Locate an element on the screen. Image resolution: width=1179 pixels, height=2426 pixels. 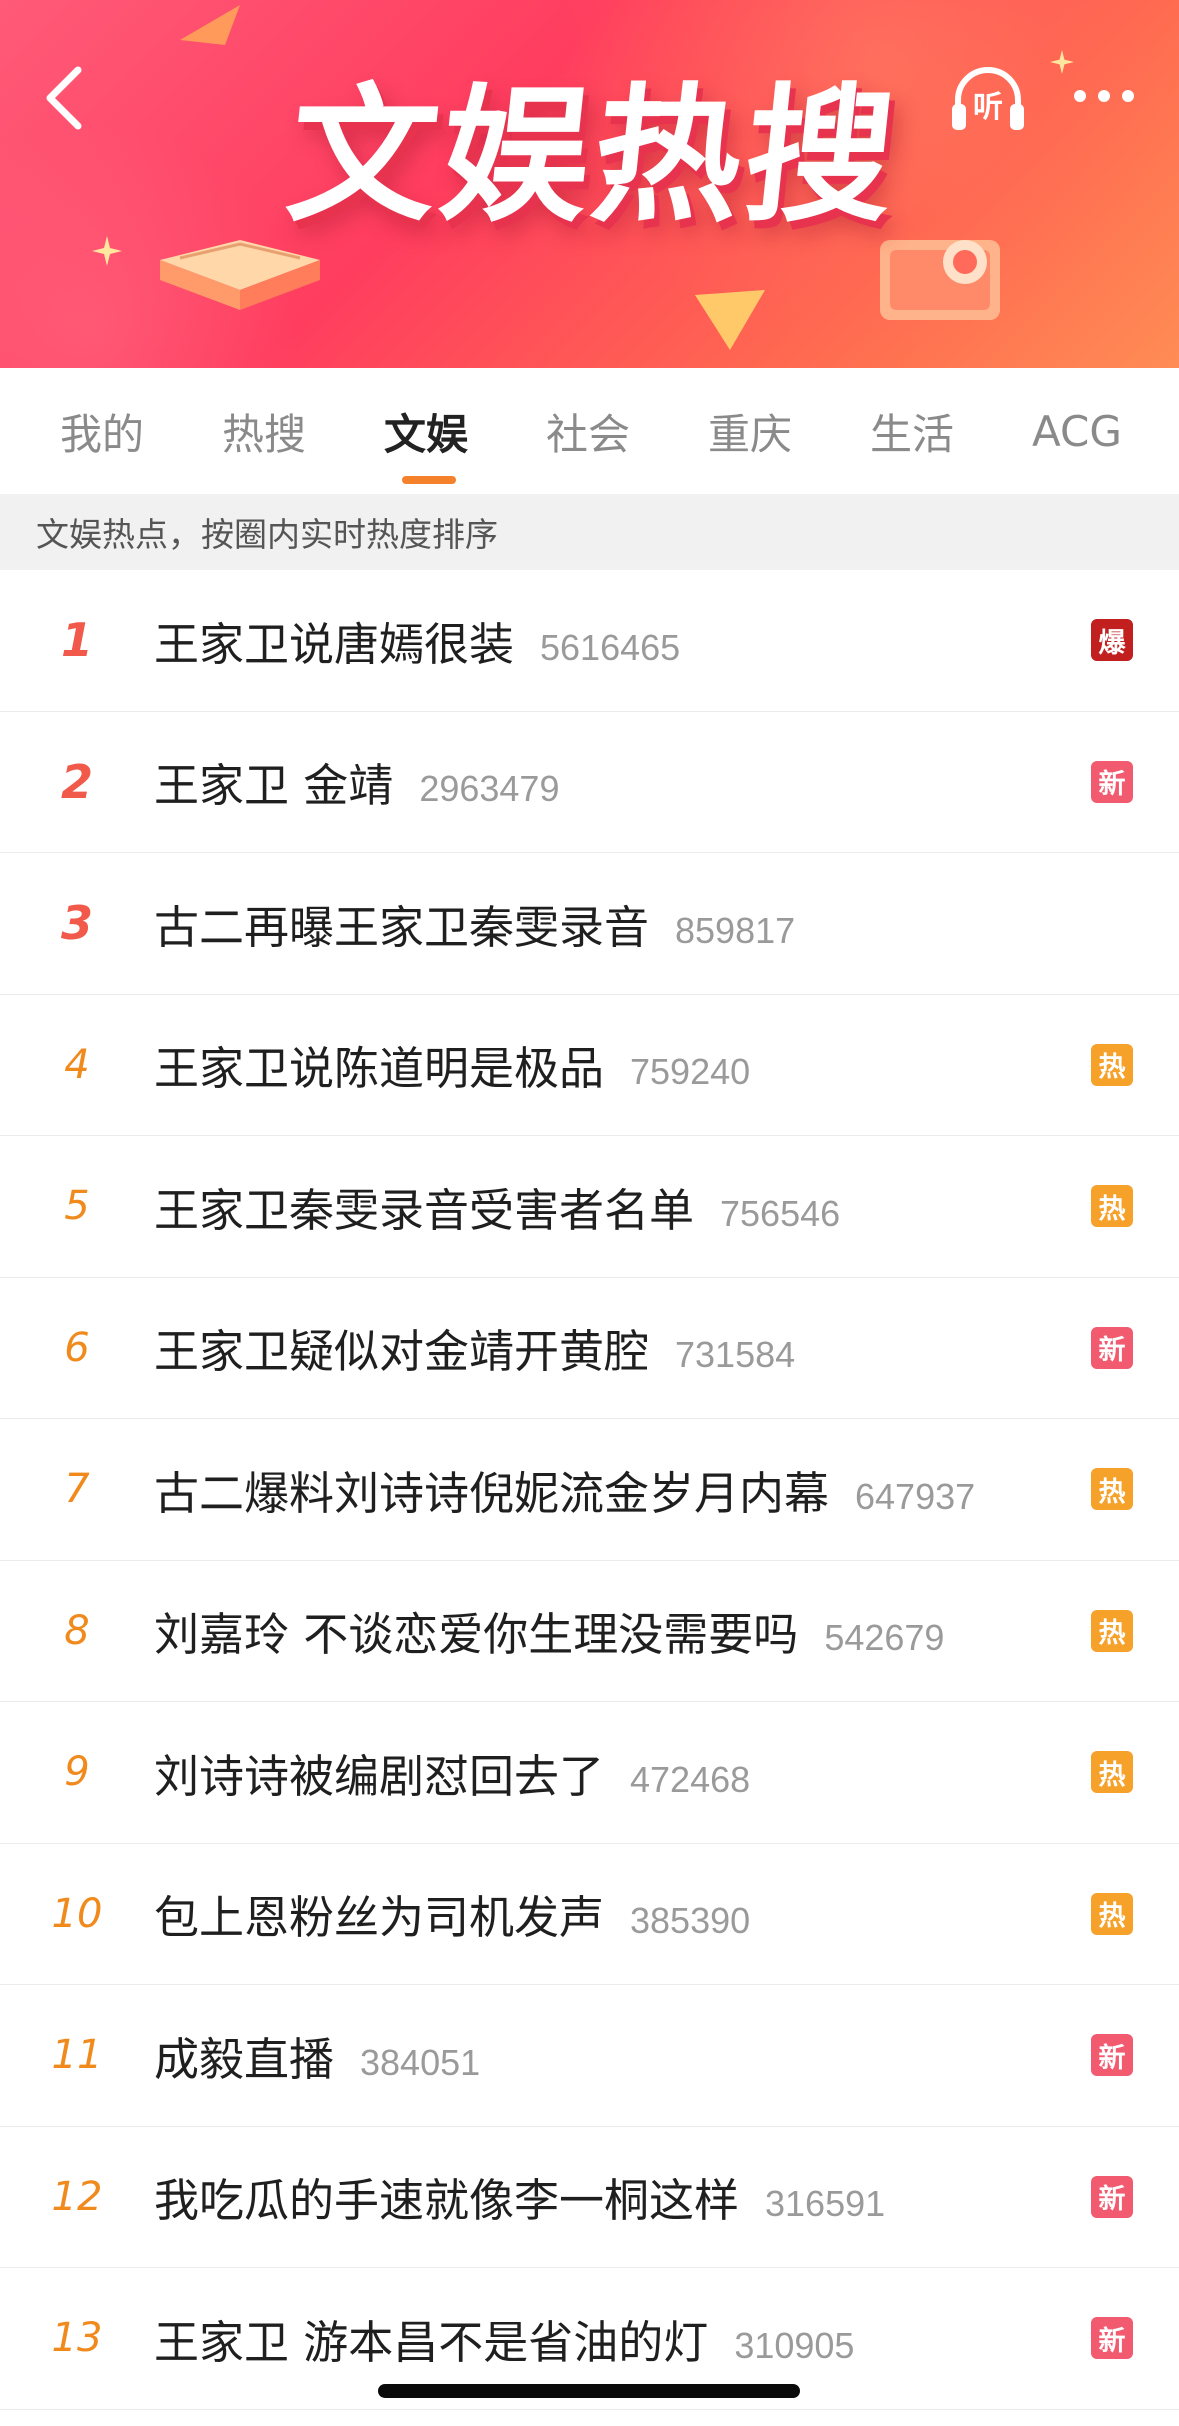
rank-number: 13 is located at coordinates (77, 2338).